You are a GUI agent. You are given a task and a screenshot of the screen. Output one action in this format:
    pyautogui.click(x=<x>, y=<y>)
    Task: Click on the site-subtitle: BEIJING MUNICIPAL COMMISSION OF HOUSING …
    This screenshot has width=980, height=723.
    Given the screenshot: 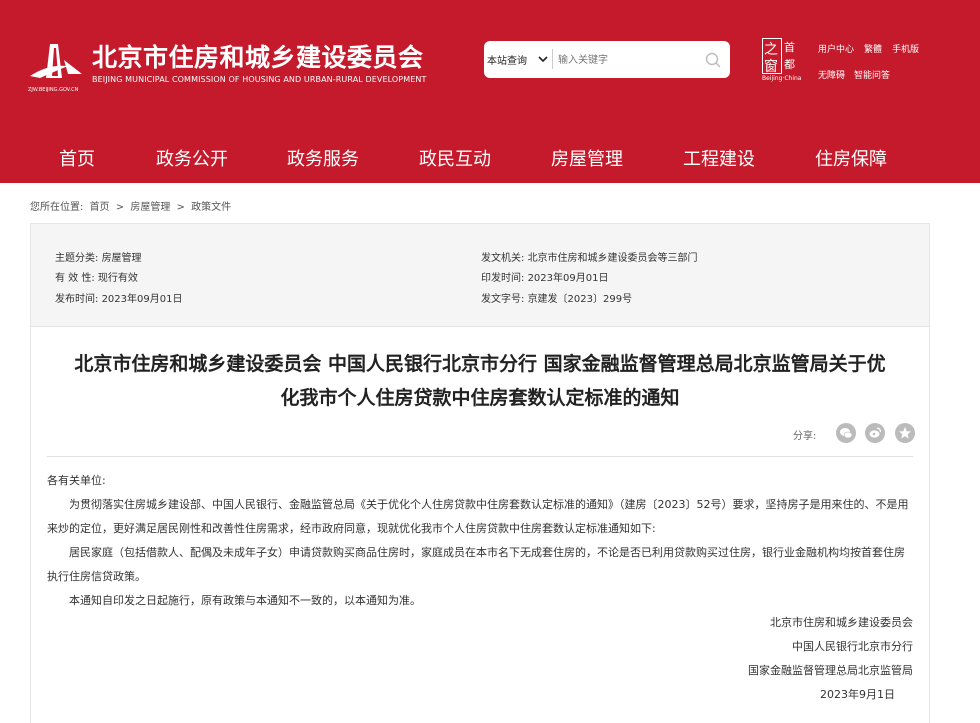 What is the action you would take?
    pyautogui.click(x=259, y=79)
    